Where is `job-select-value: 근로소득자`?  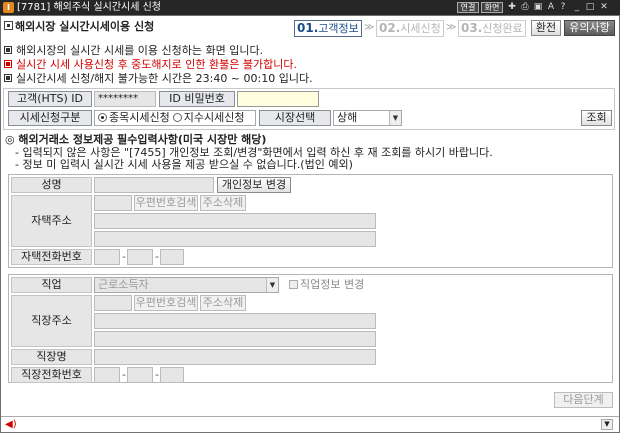 job-select-value: 근로소득자 is located at coordinates (123, 284).